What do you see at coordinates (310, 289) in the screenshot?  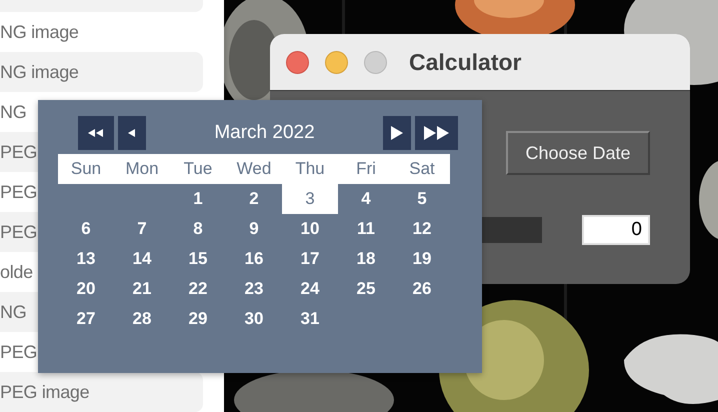 I see `day-cell: 24` at bounding box center [310, 289].